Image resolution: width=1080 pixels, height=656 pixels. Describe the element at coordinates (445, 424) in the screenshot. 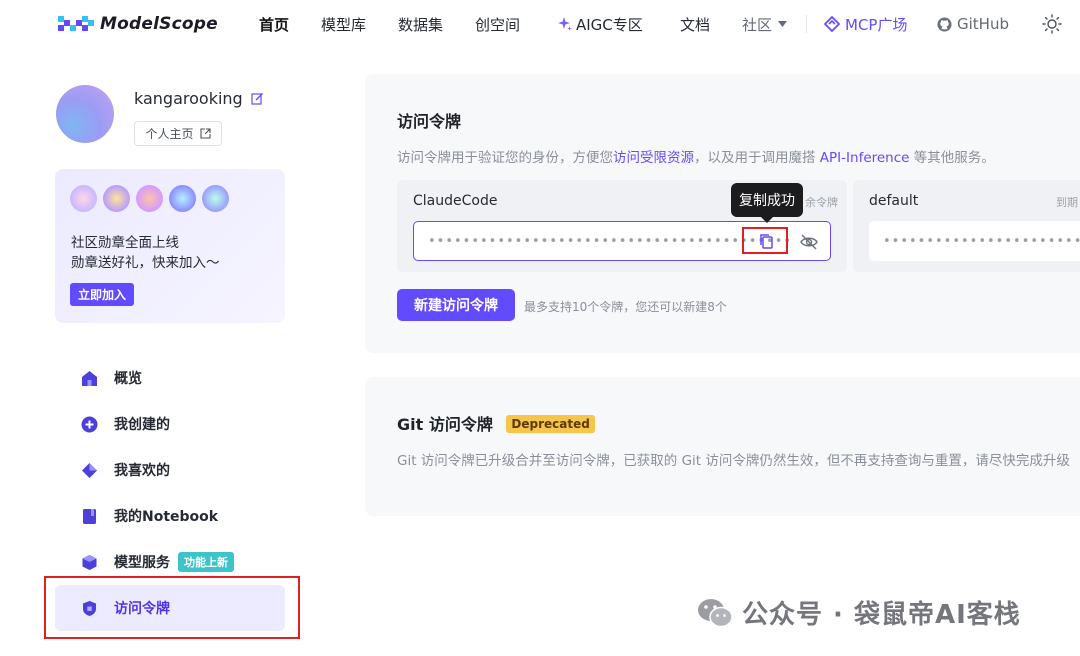

I see `git-token-title: Git 访问令牌` at that location.